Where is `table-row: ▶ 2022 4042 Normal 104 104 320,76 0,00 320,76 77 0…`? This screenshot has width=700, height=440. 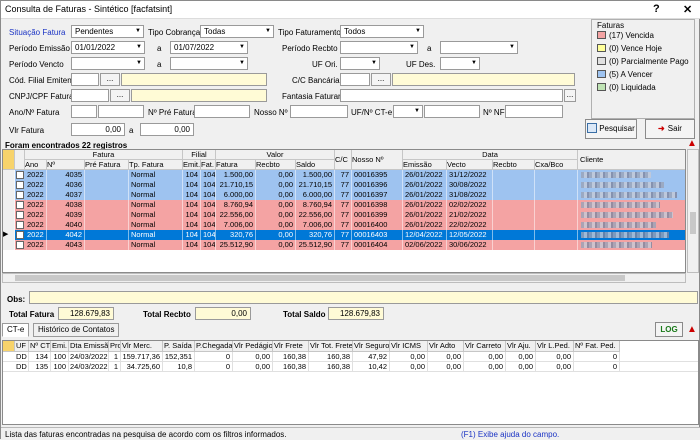 table-row: ▶ 2022 4042 Normal 104 104 320,76 0,00 320,76 77 0… is located at coordinates (344, 235).